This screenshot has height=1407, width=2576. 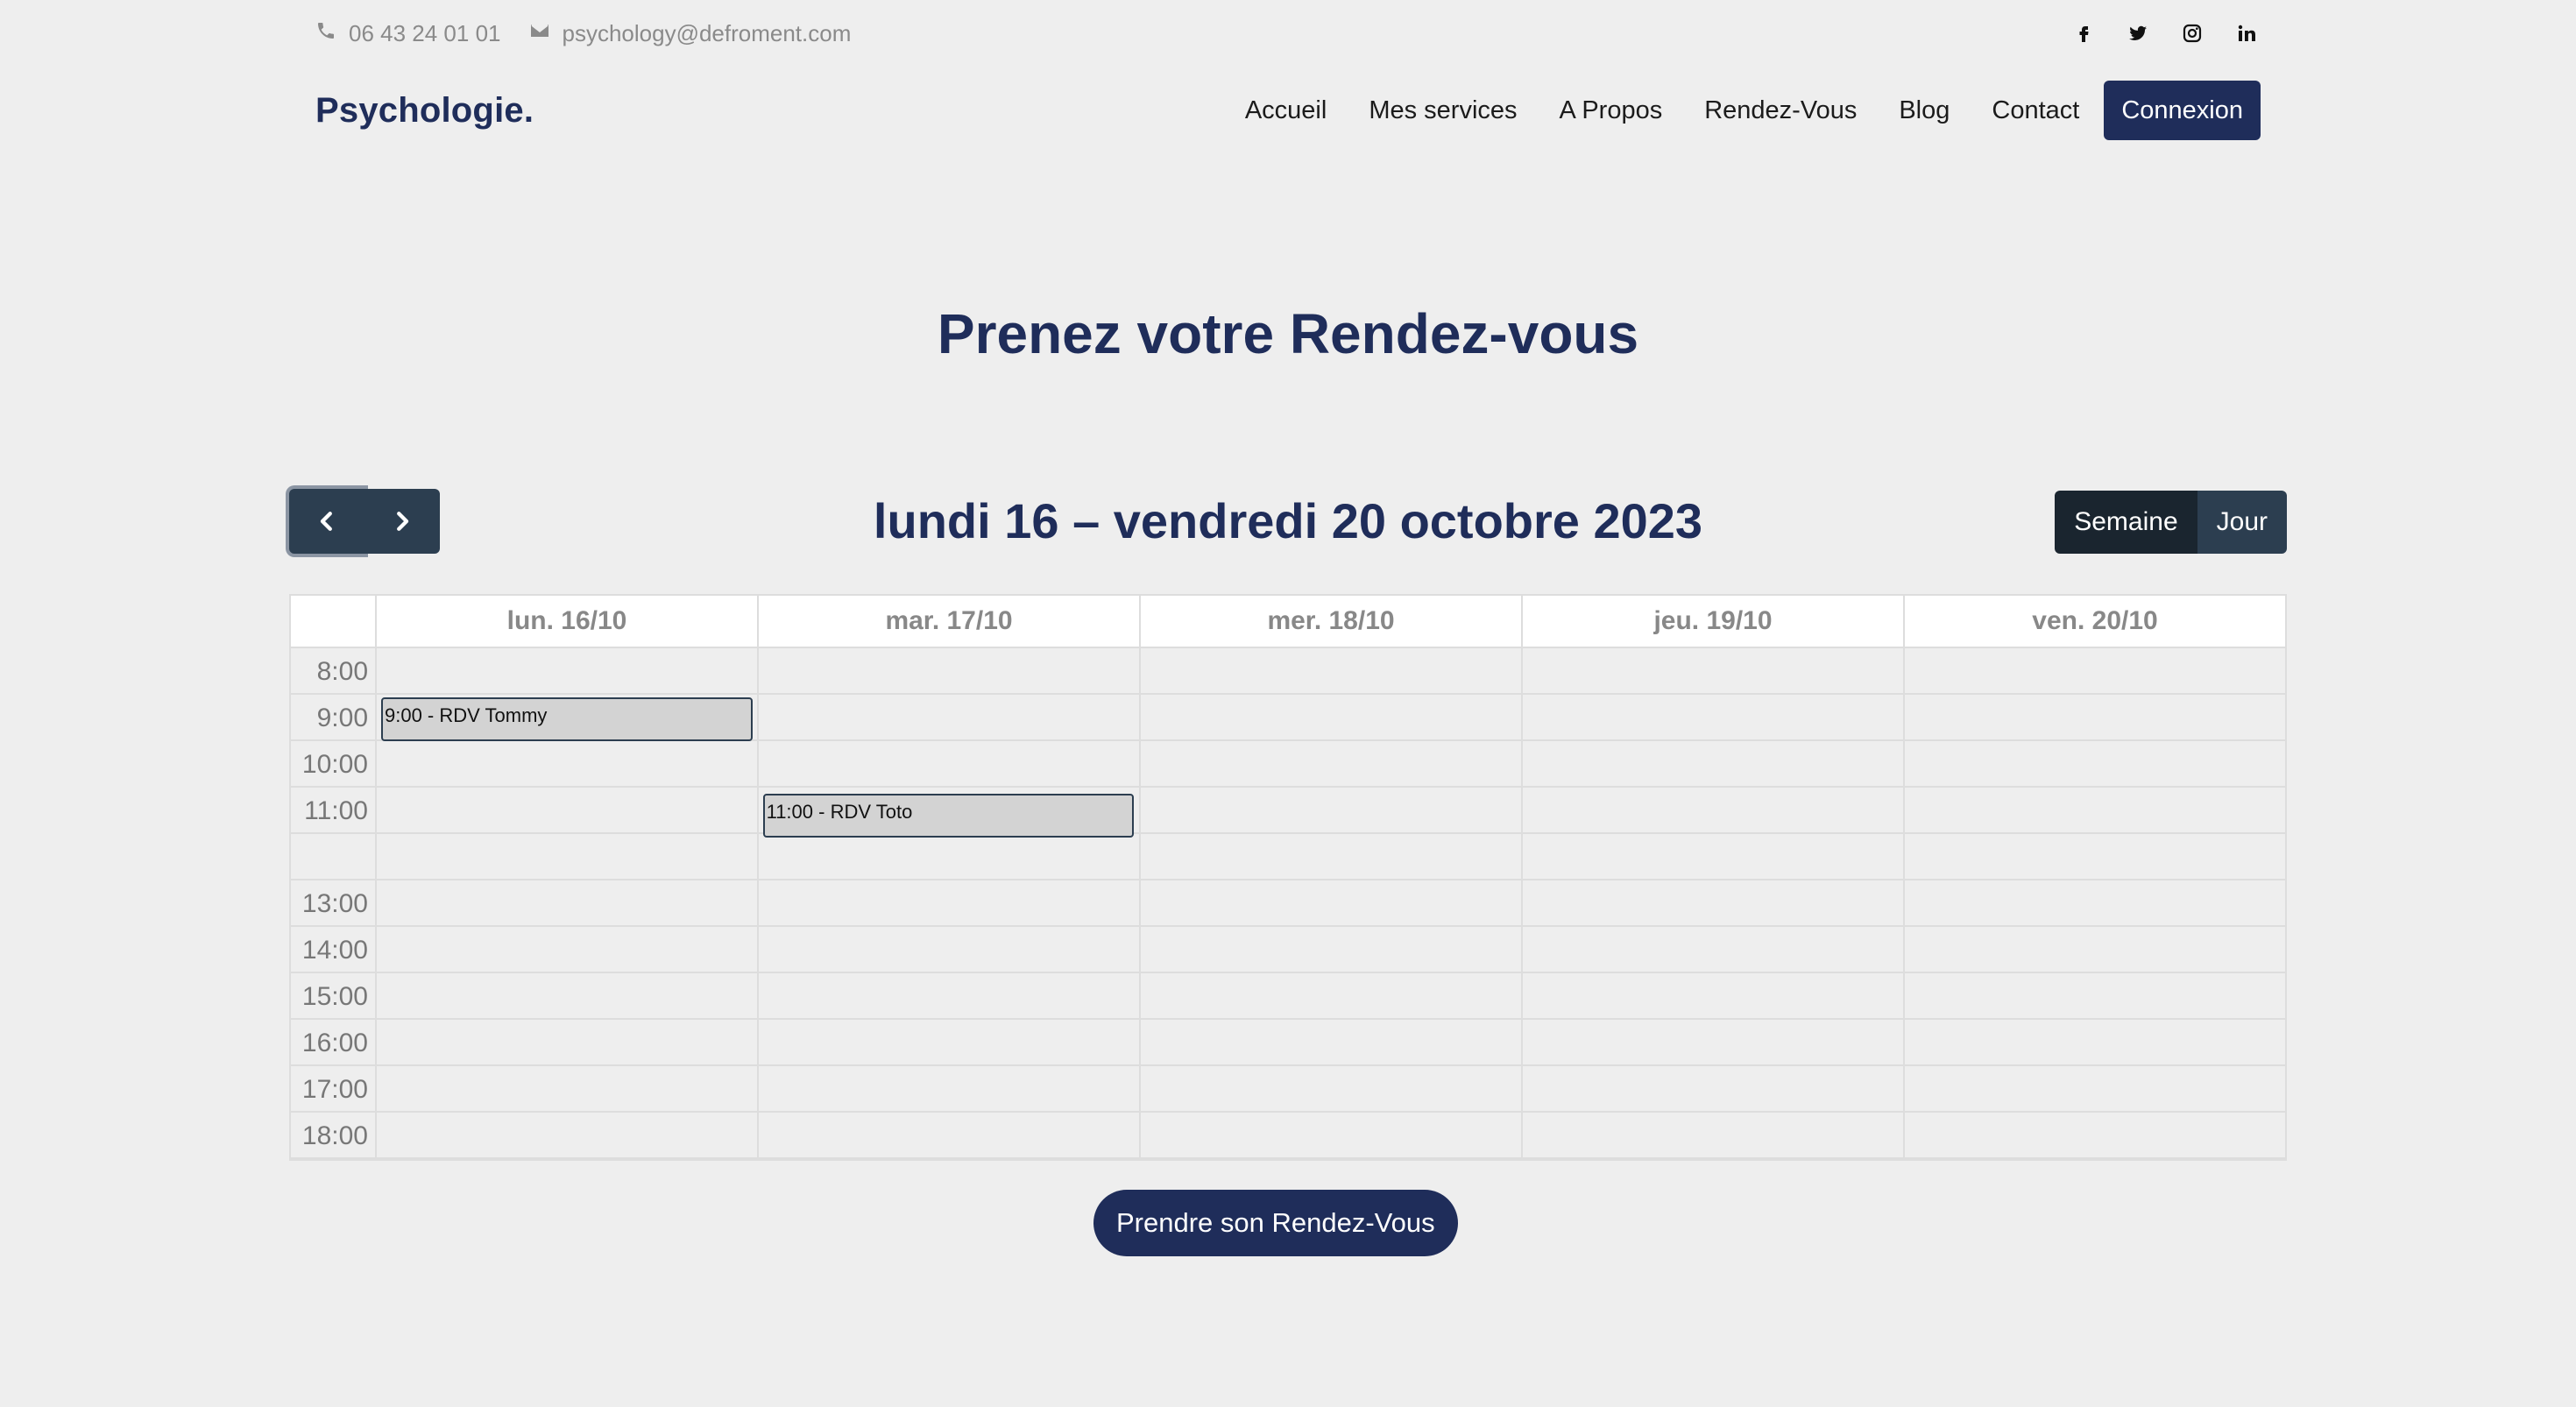 I want to click on calendar-nav-buttons, so click(x=364, y=521).